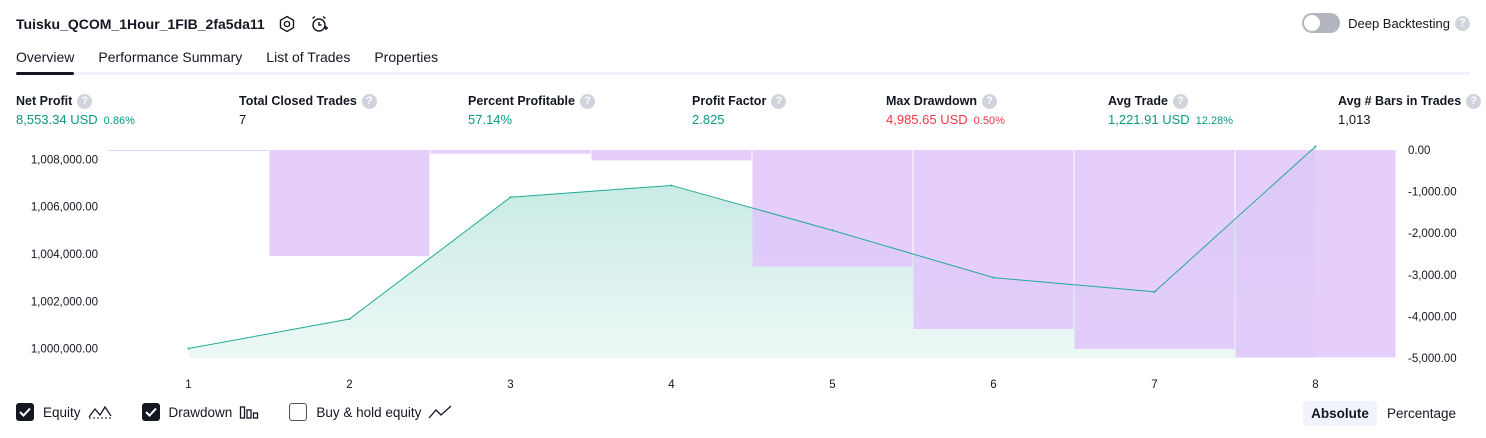  I want to click on metric-value: 7, so click(243, 119).